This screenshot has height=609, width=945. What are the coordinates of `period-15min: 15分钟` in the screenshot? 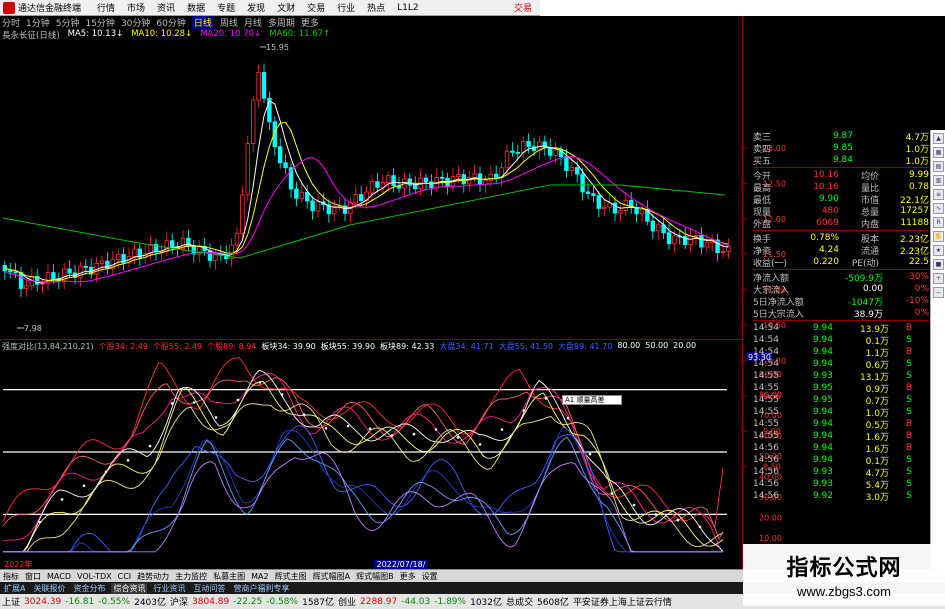 It's located at (99, 22).